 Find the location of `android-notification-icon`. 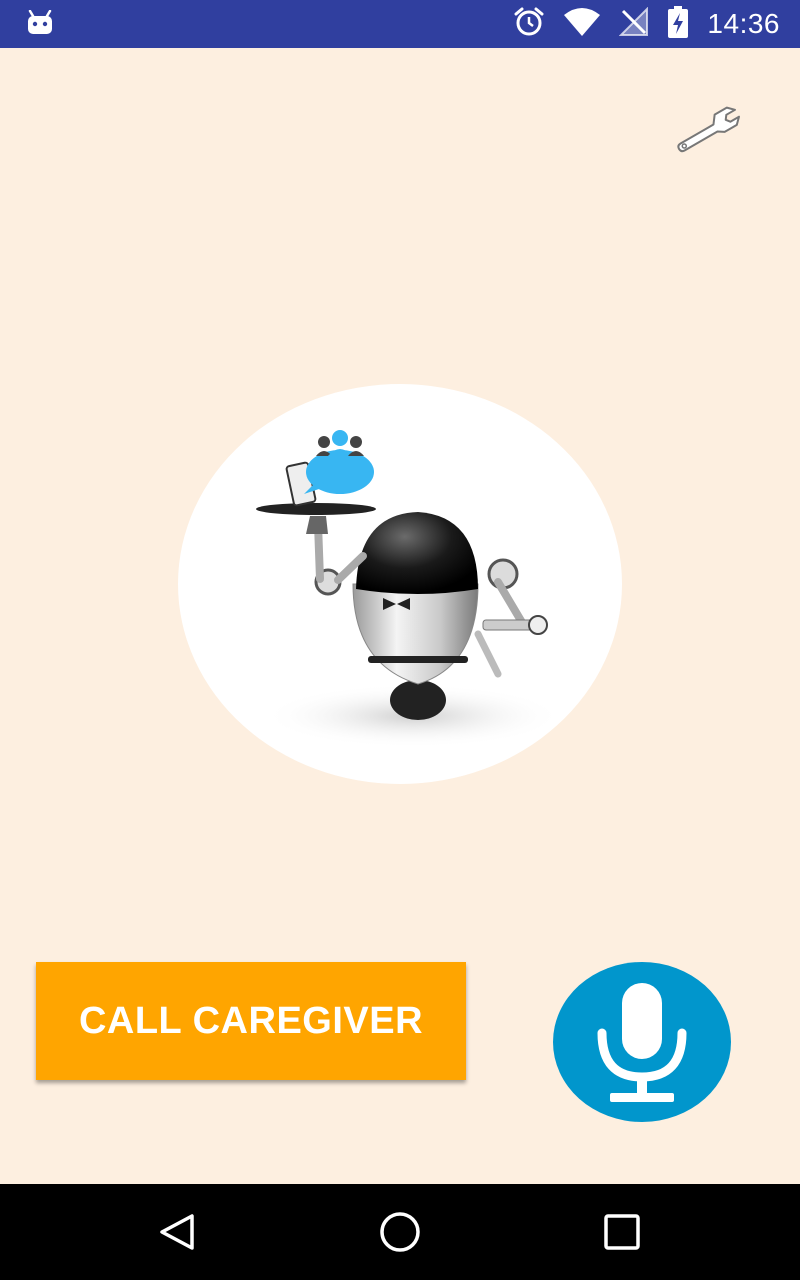

android-notification-icon is located at coordinates (40, 25).